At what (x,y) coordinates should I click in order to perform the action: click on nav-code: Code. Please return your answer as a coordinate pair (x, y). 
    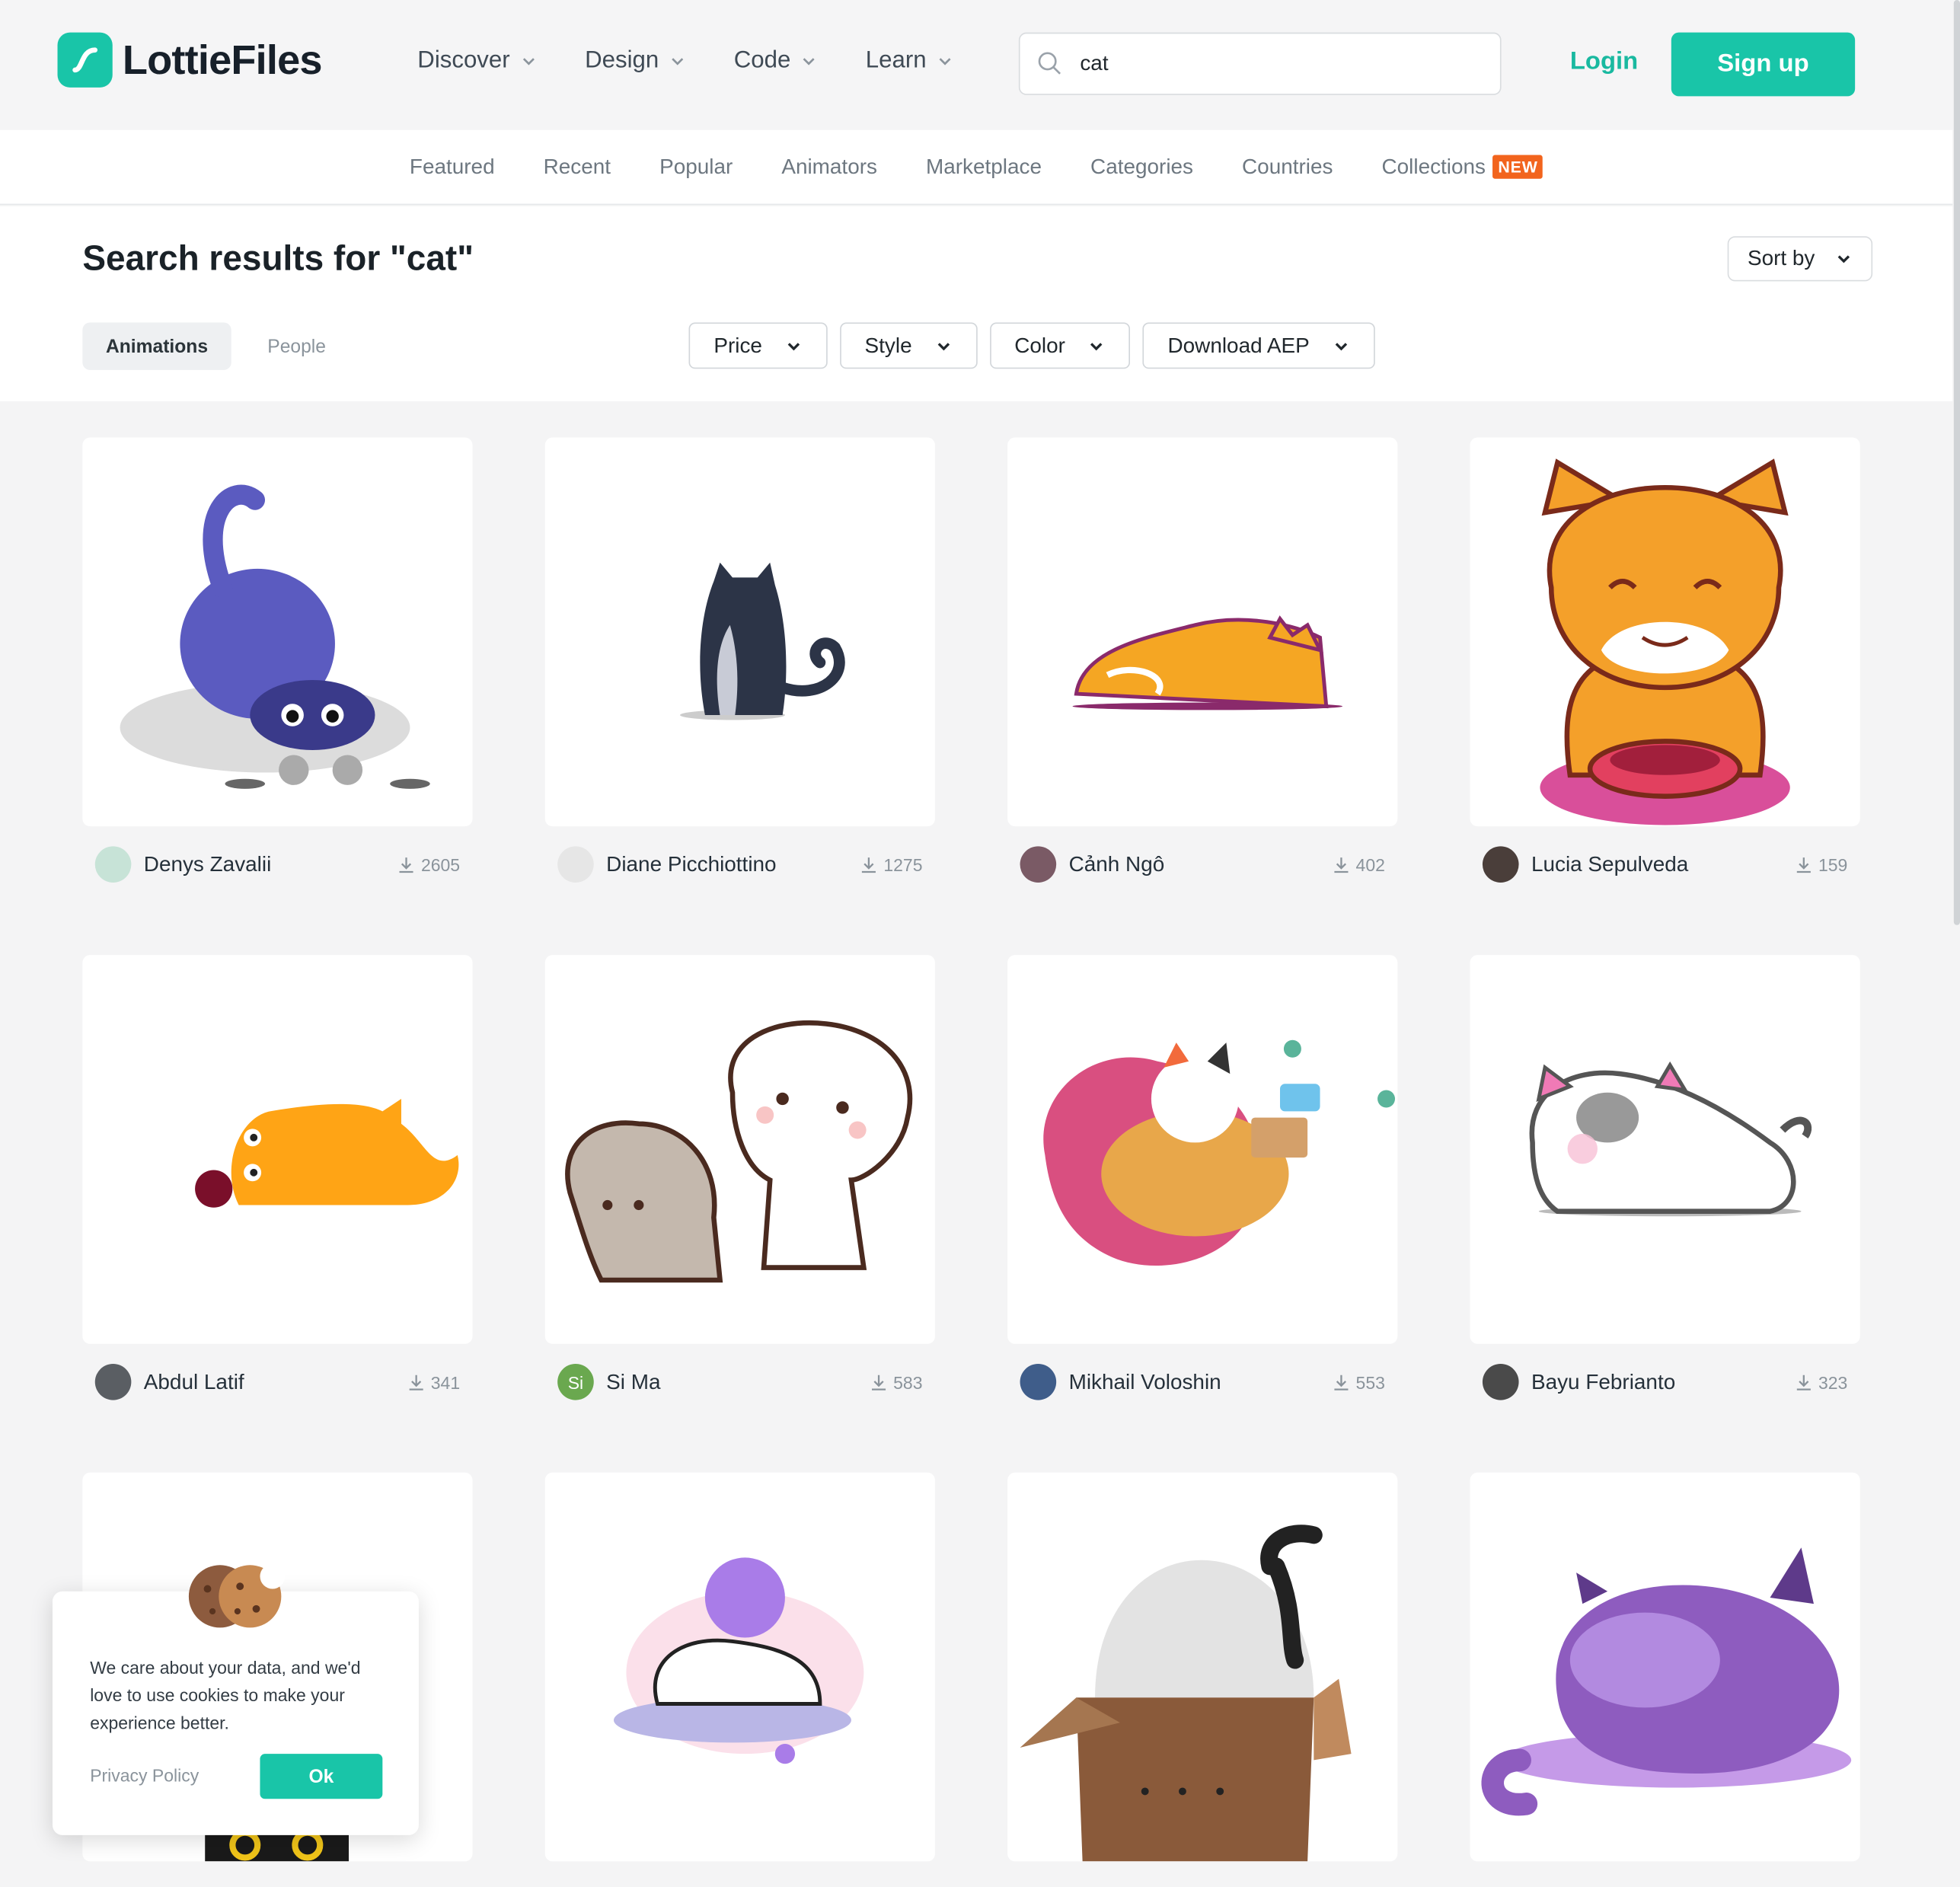
    Looking at the image, I should click on (777, 61).